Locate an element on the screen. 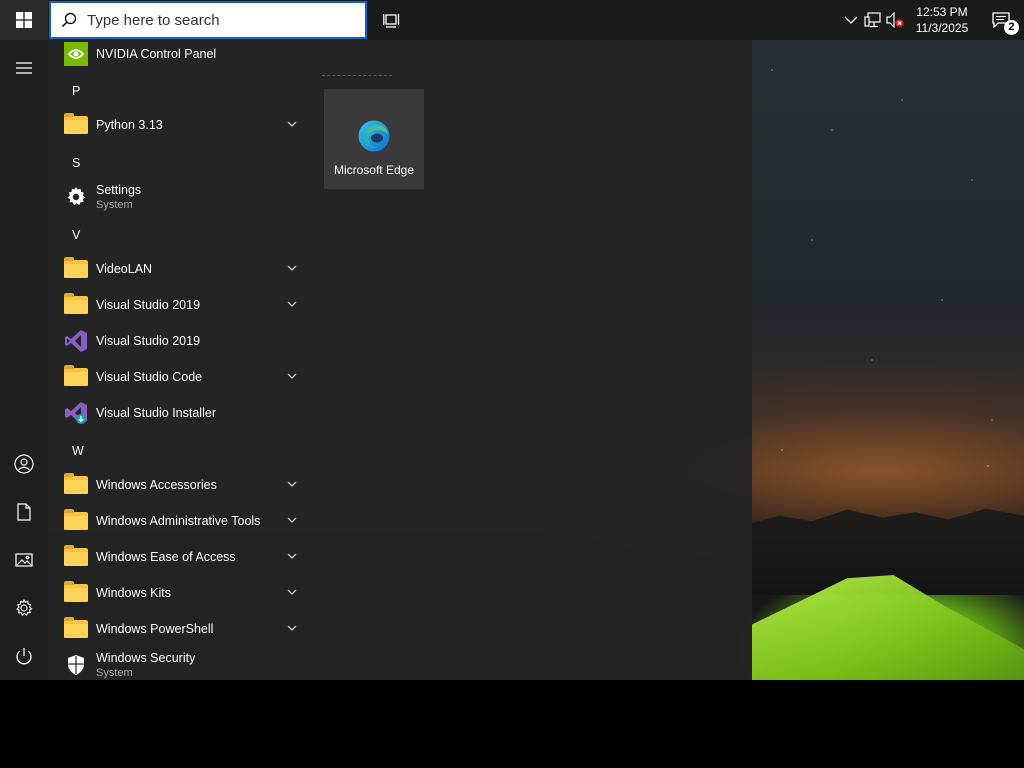  search-box is located at coordinates (208, 20).